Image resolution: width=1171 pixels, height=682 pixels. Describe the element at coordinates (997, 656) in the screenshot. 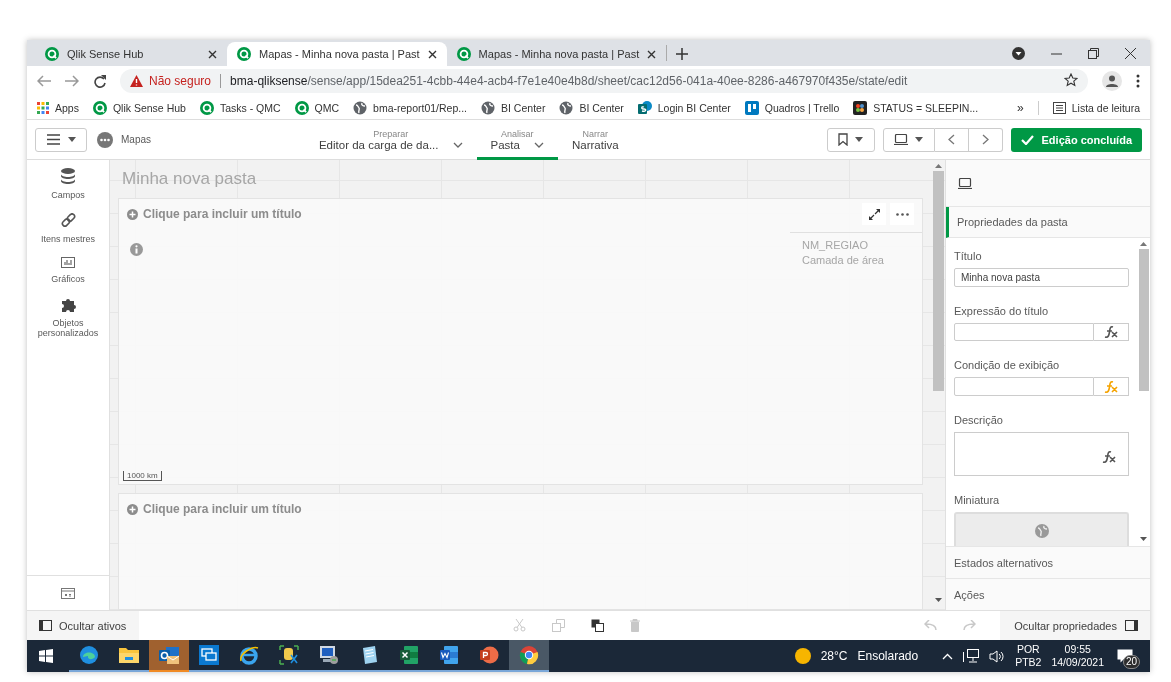

I see `volume-icon` at that location.